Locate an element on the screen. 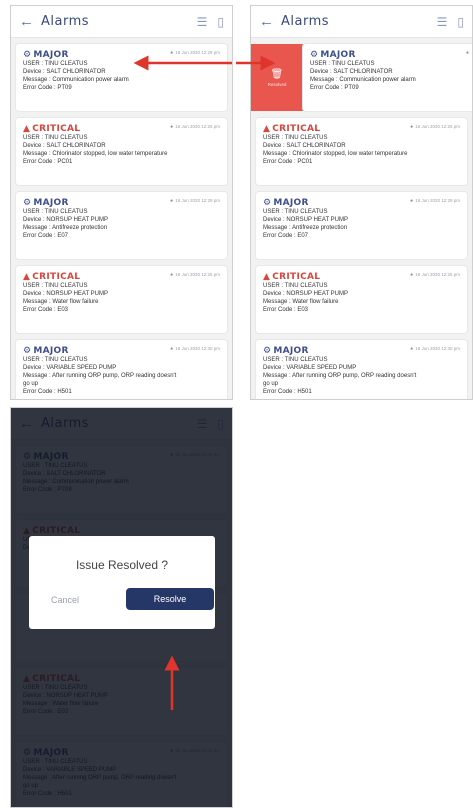  swipe-action-label: Resolved is located at coordinates (277, 84).